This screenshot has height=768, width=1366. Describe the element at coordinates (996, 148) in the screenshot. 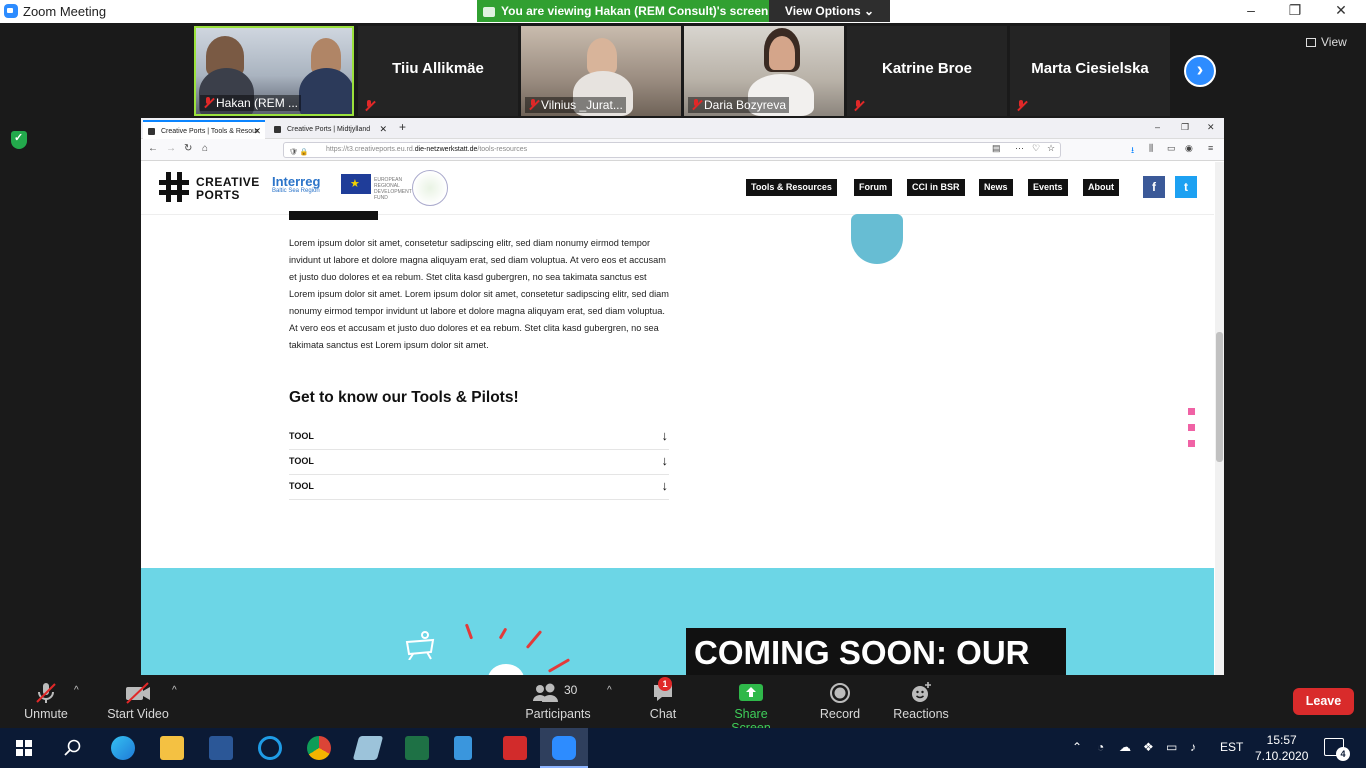

I see `reader-view-icon: ▤` at that location.